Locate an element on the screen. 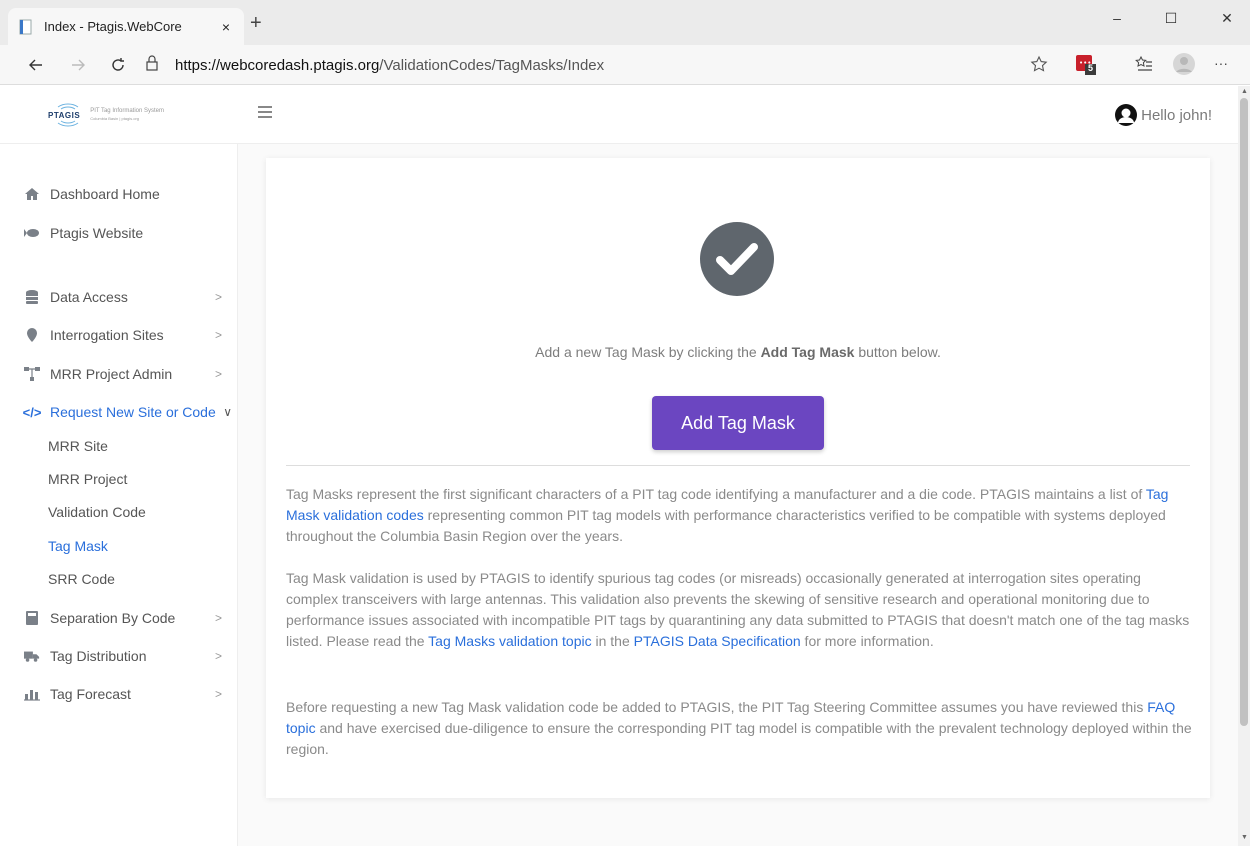 Image resolution: width=1250 pixels, height=846 pixels. sidebar-subitem-mrr-site: MRR Site is located at coordinates (78, 446).